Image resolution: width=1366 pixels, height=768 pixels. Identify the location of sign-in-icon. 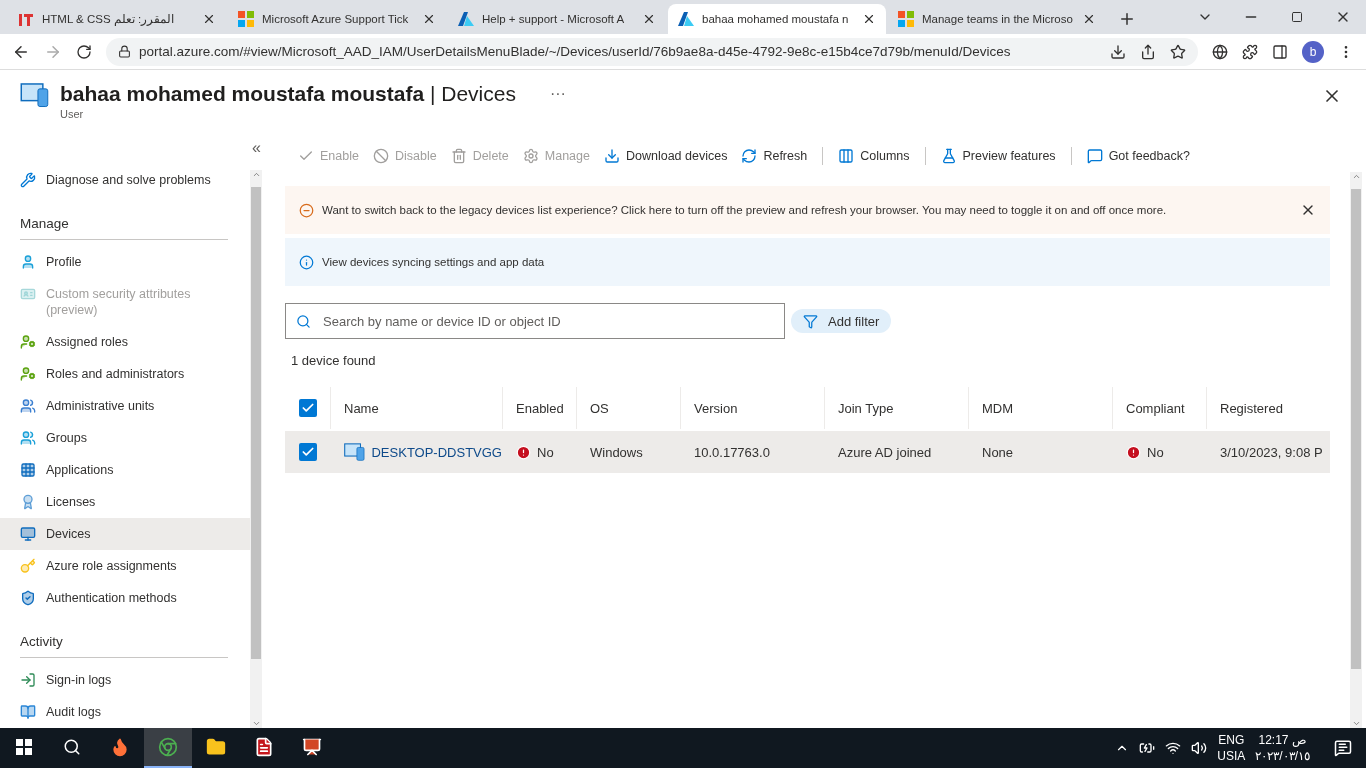
(28, 680).